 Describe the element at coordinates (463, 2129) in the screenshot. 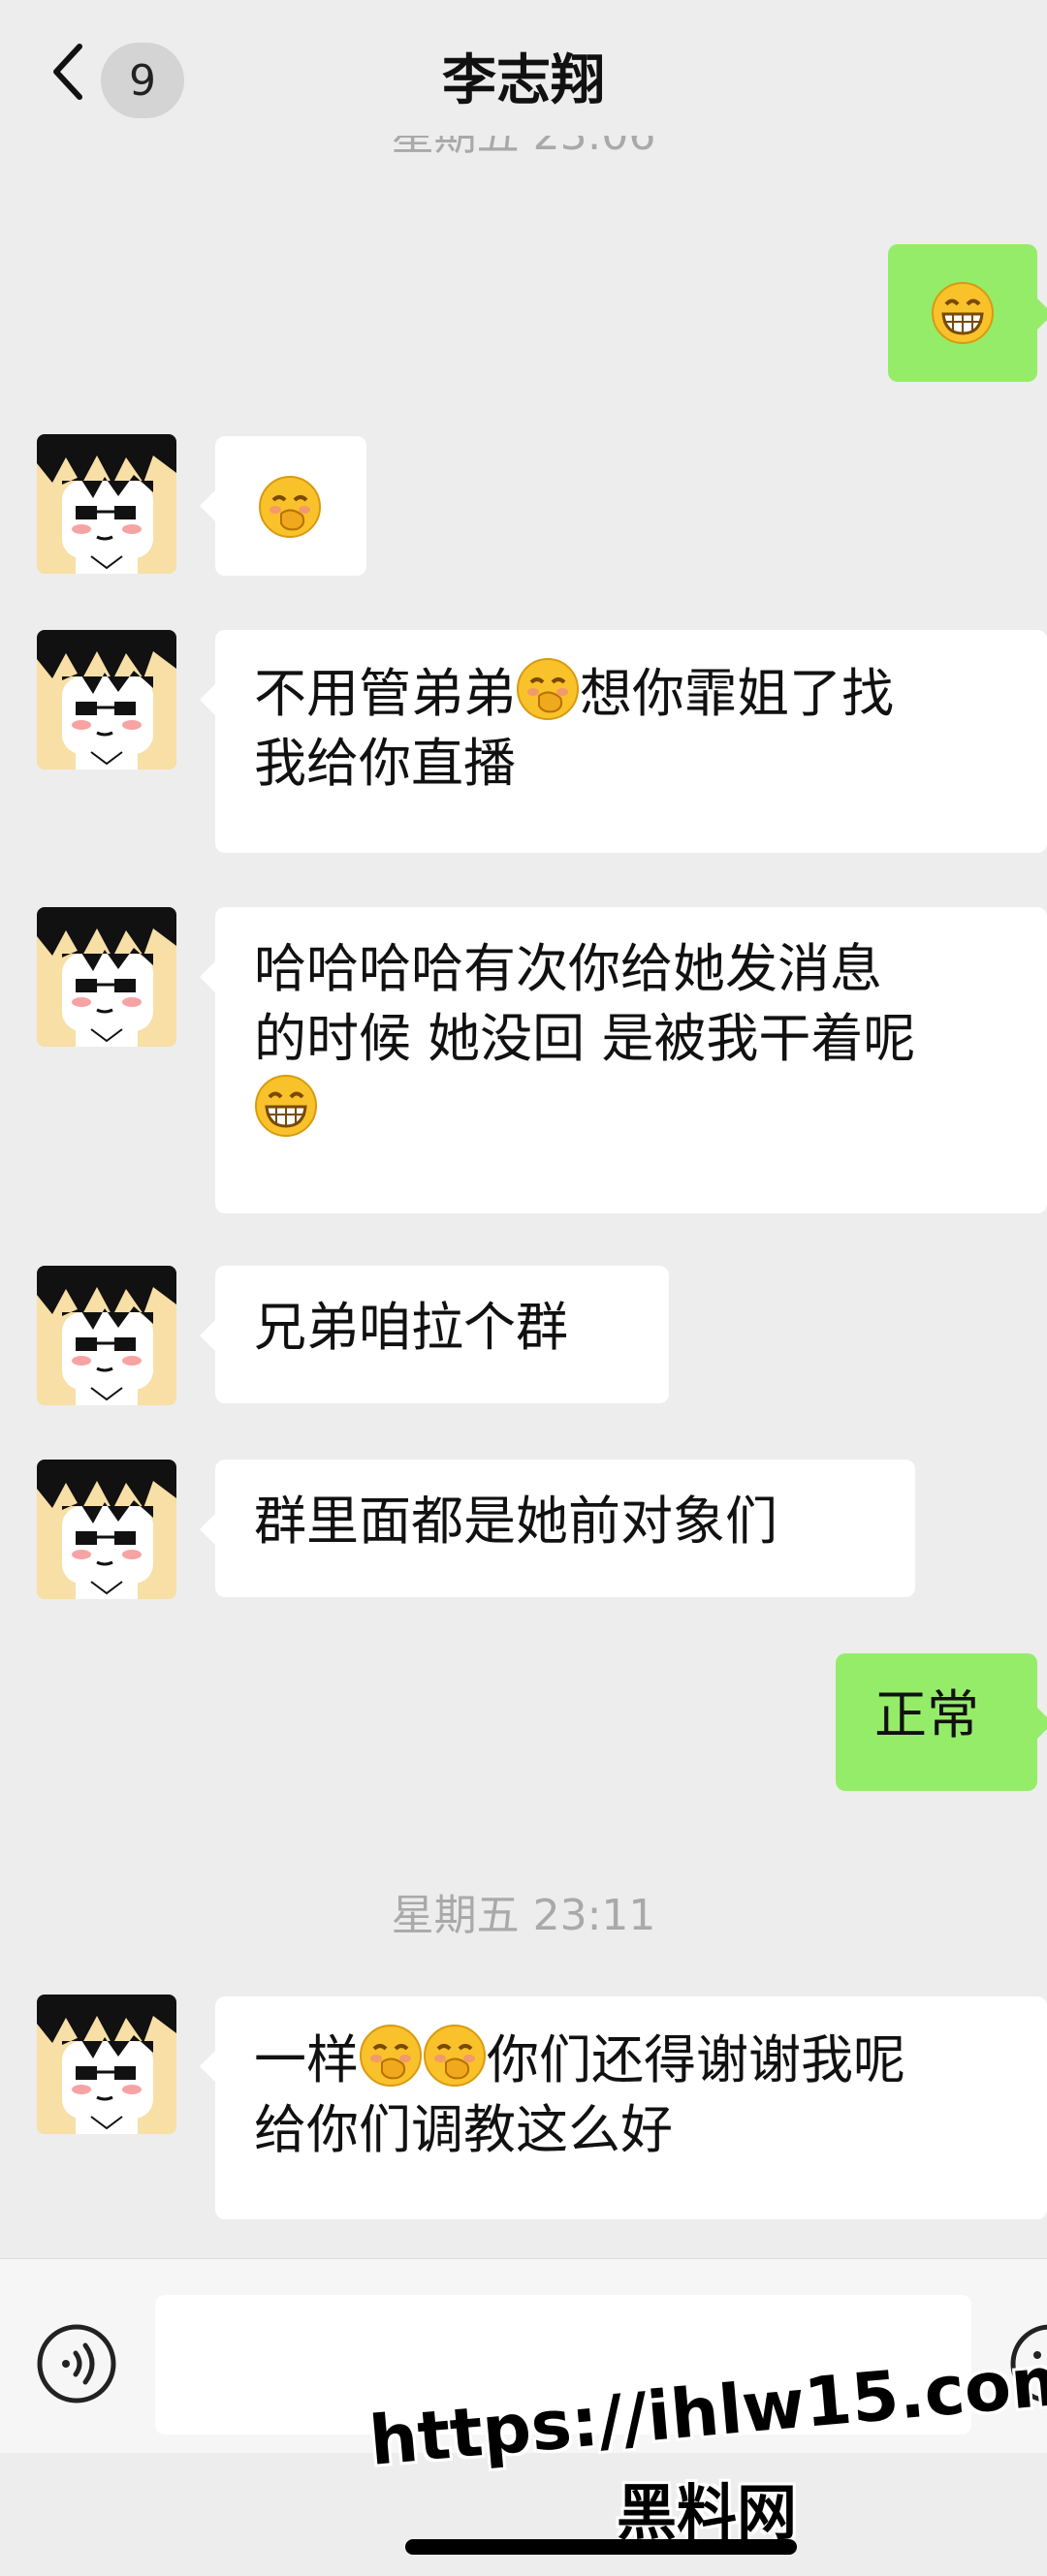

I see `message-line: 给你们调教这么好` at that location.